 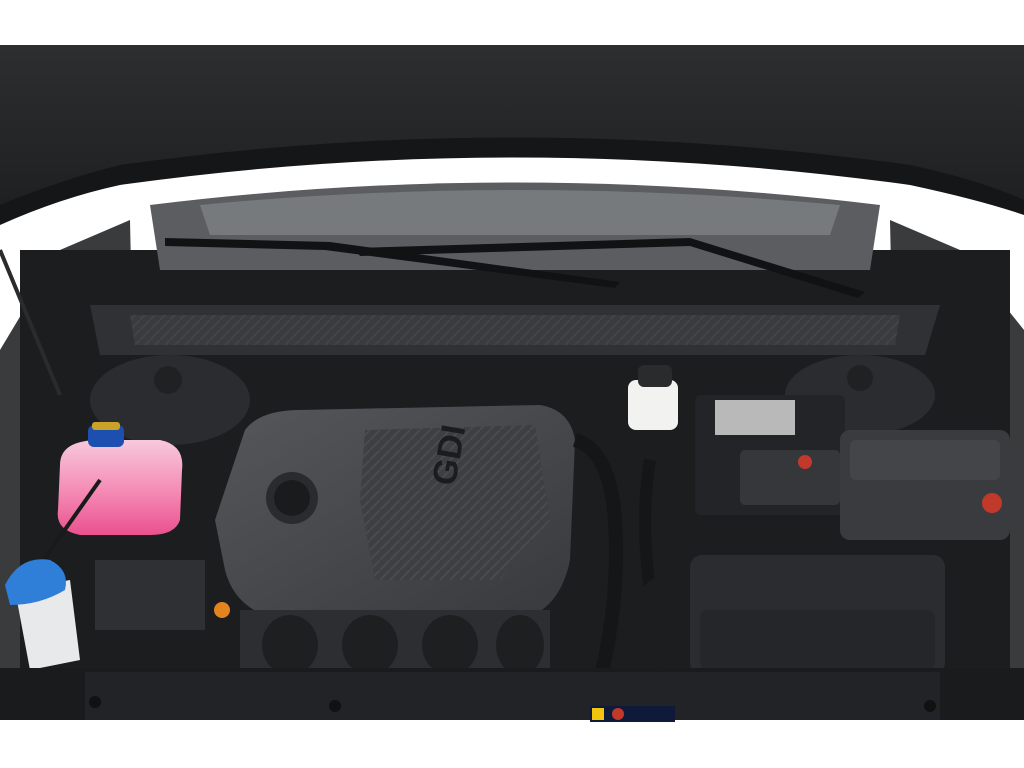 I want to click on fuse-box, so click(x=925, y=485).